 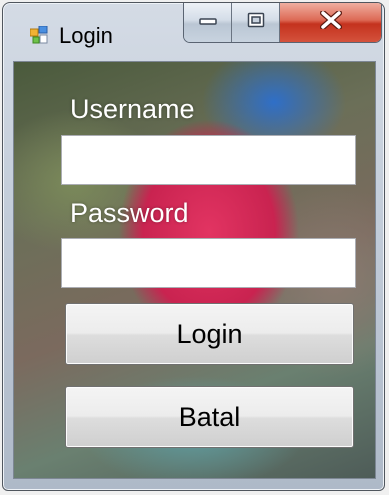 What do you see at coordinates (208, 263) in the screenshot?
I see `password-input` at bounding box center [208, 263].